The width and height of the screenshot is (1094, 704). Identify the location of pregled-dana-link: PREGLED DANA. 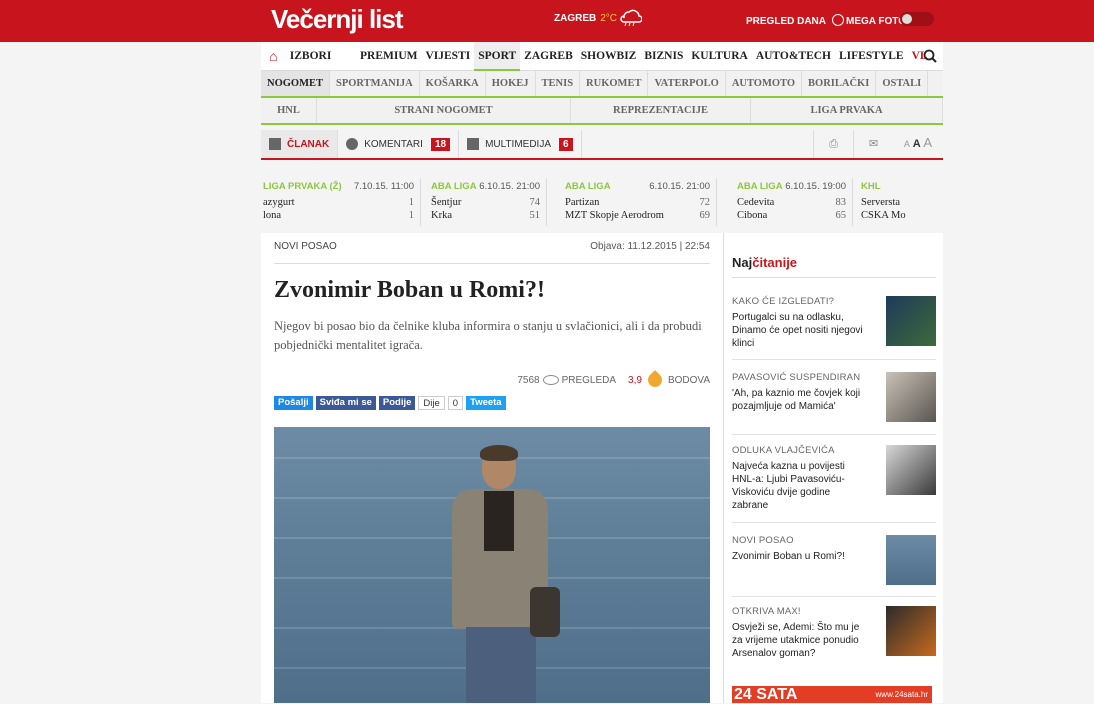
(786, 21).